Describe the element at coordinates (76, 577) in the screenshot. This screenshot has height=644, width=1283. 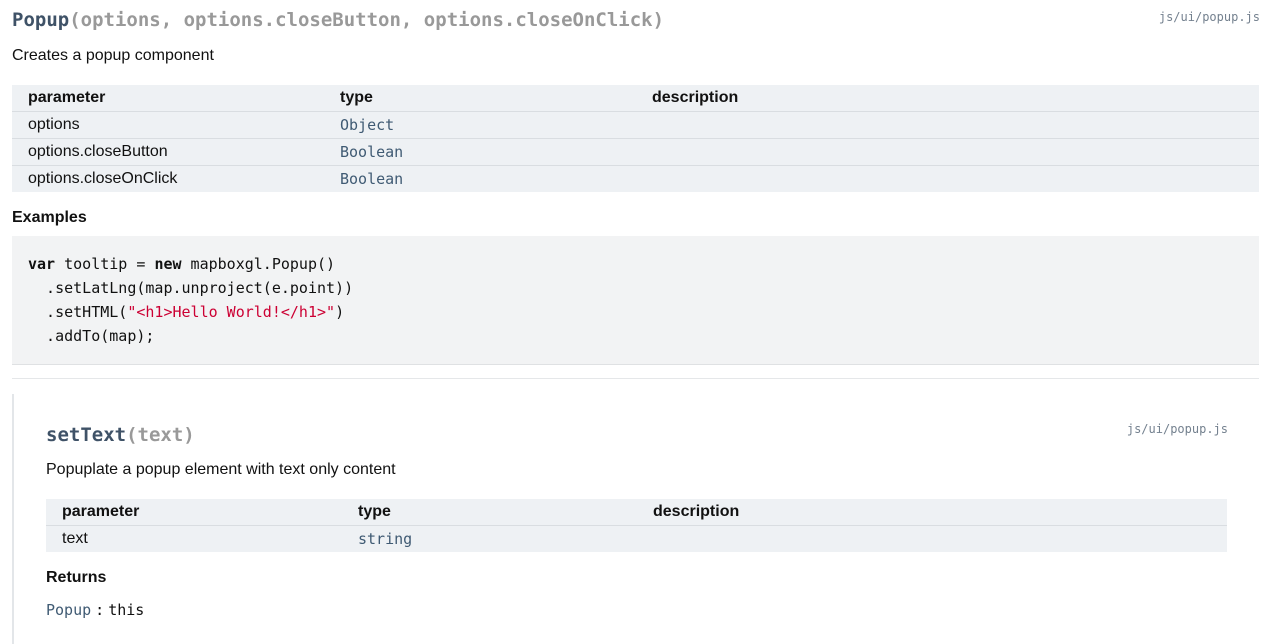
I see `returns-heading: Returns` at that location.